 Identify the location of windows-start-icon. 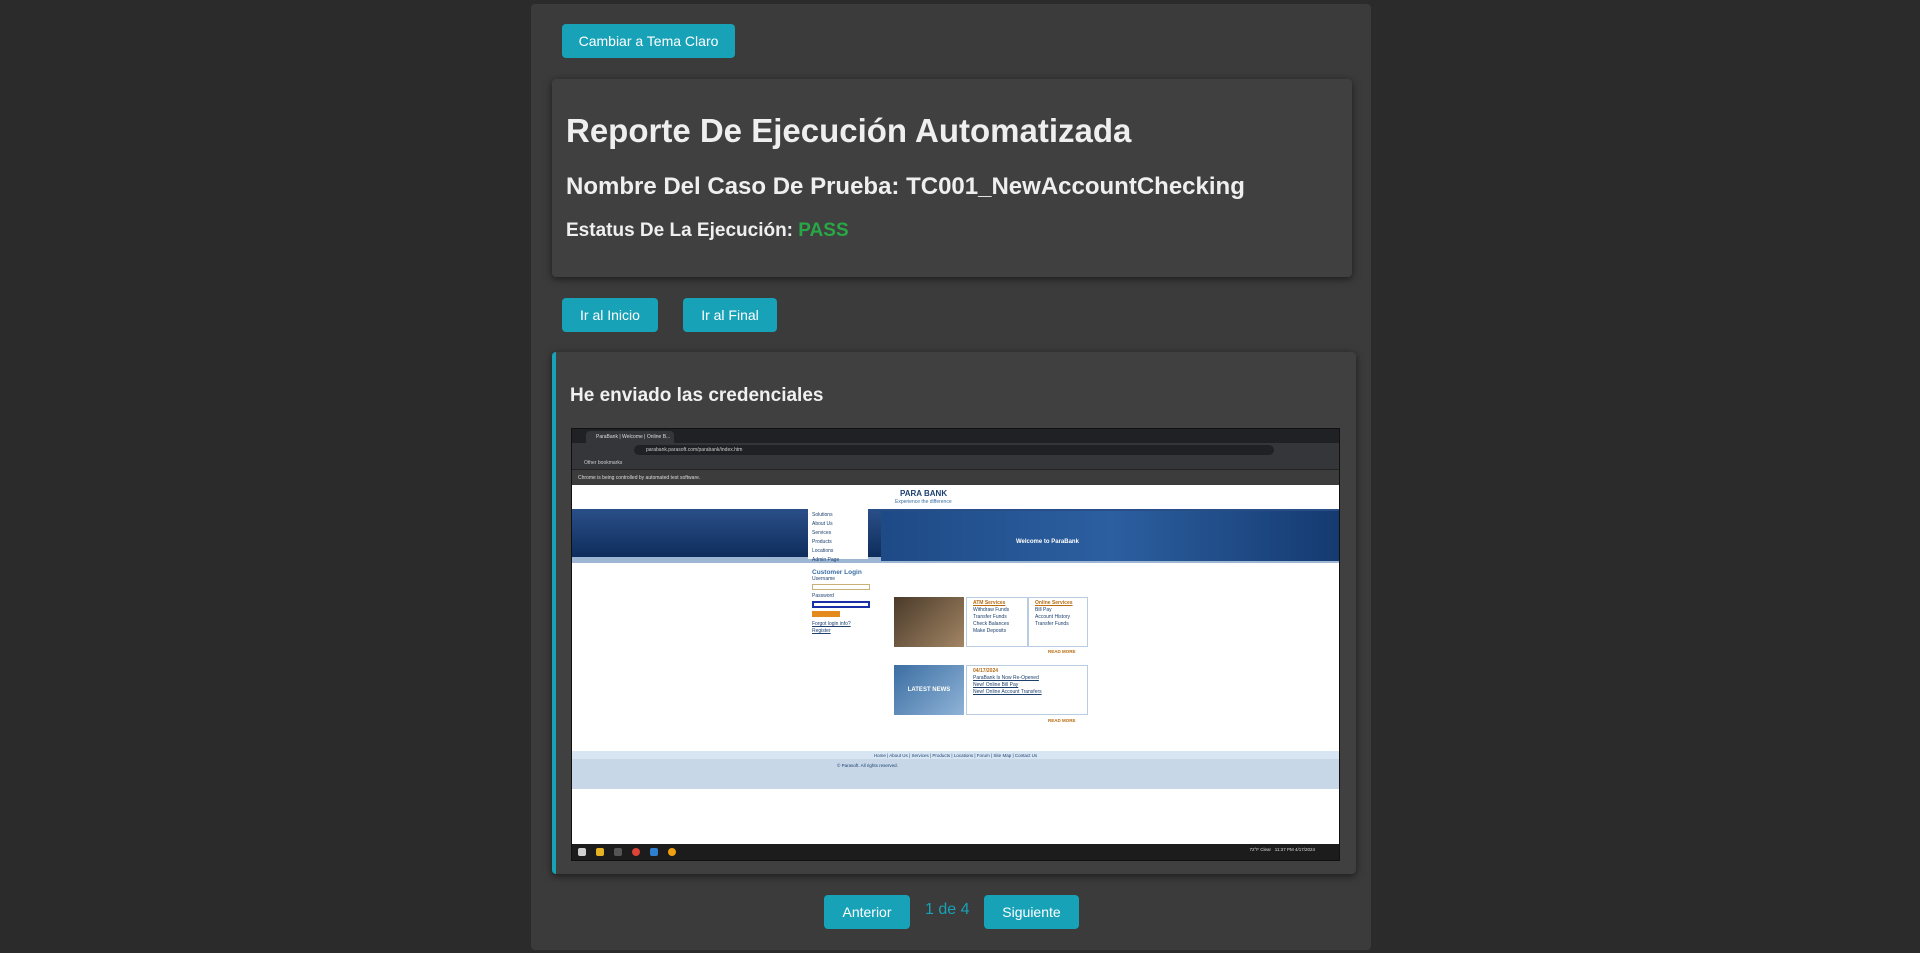
(582, 852).